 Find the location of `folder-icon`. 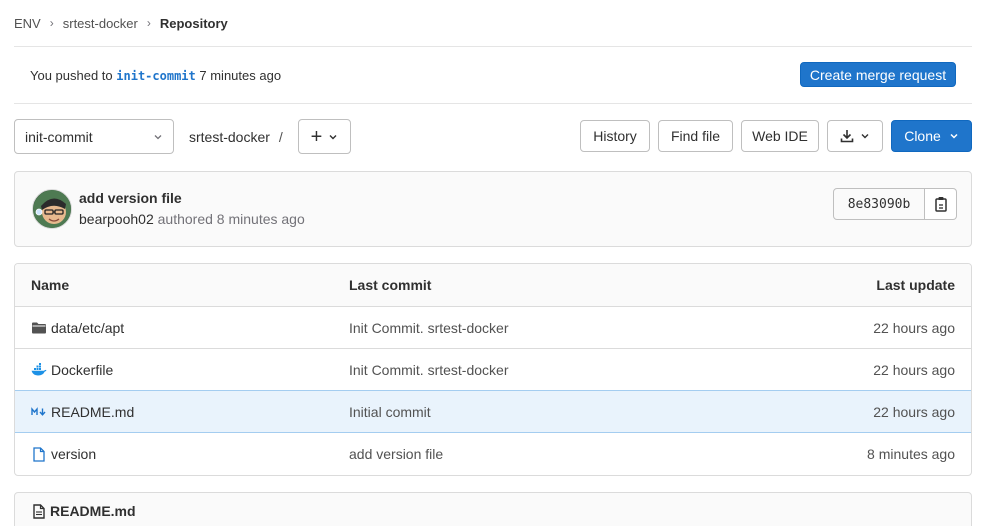

folder-icon is located at coordinates (39, 328).